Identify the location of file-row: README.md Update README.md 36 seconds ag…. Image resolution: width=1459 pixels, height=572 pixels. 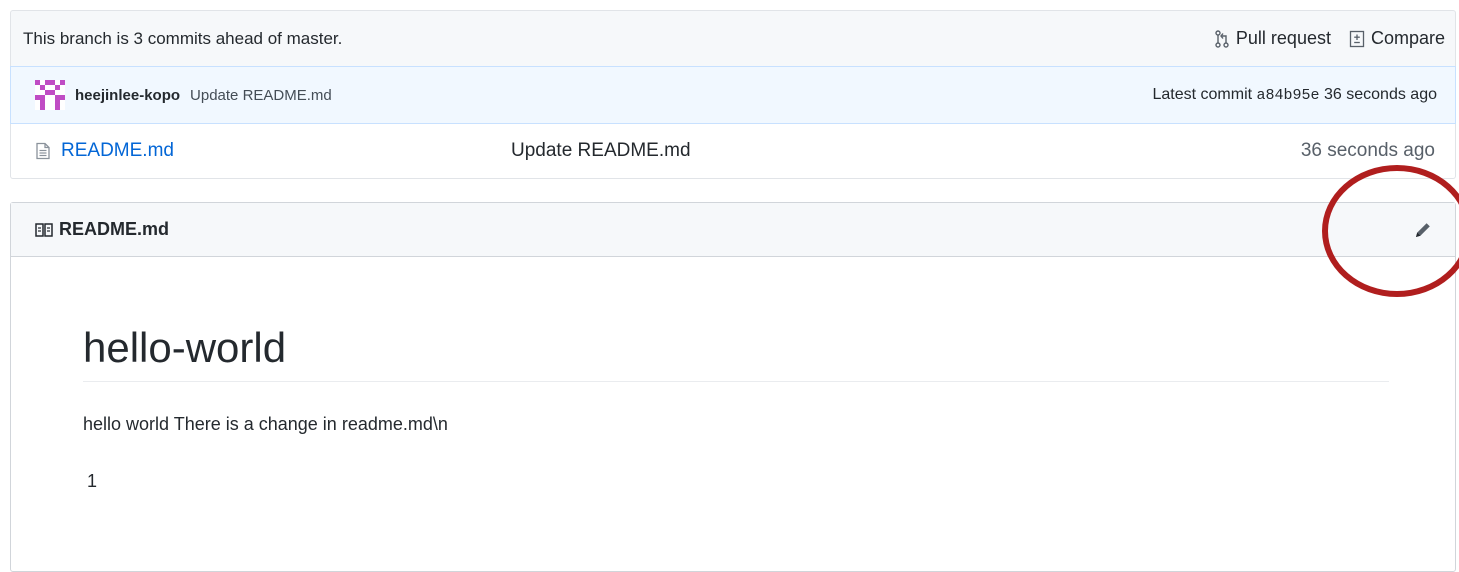
(733, 151).